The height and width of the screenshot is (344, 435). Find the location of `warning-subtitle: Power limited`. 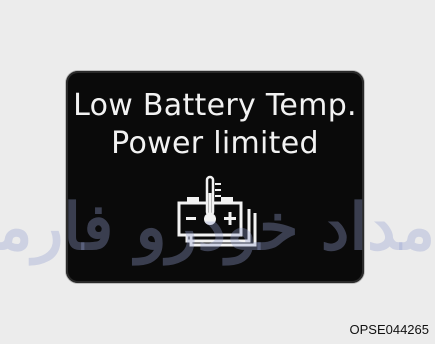

warning-subtitle: Power limited is located at coordinates (215, 143).